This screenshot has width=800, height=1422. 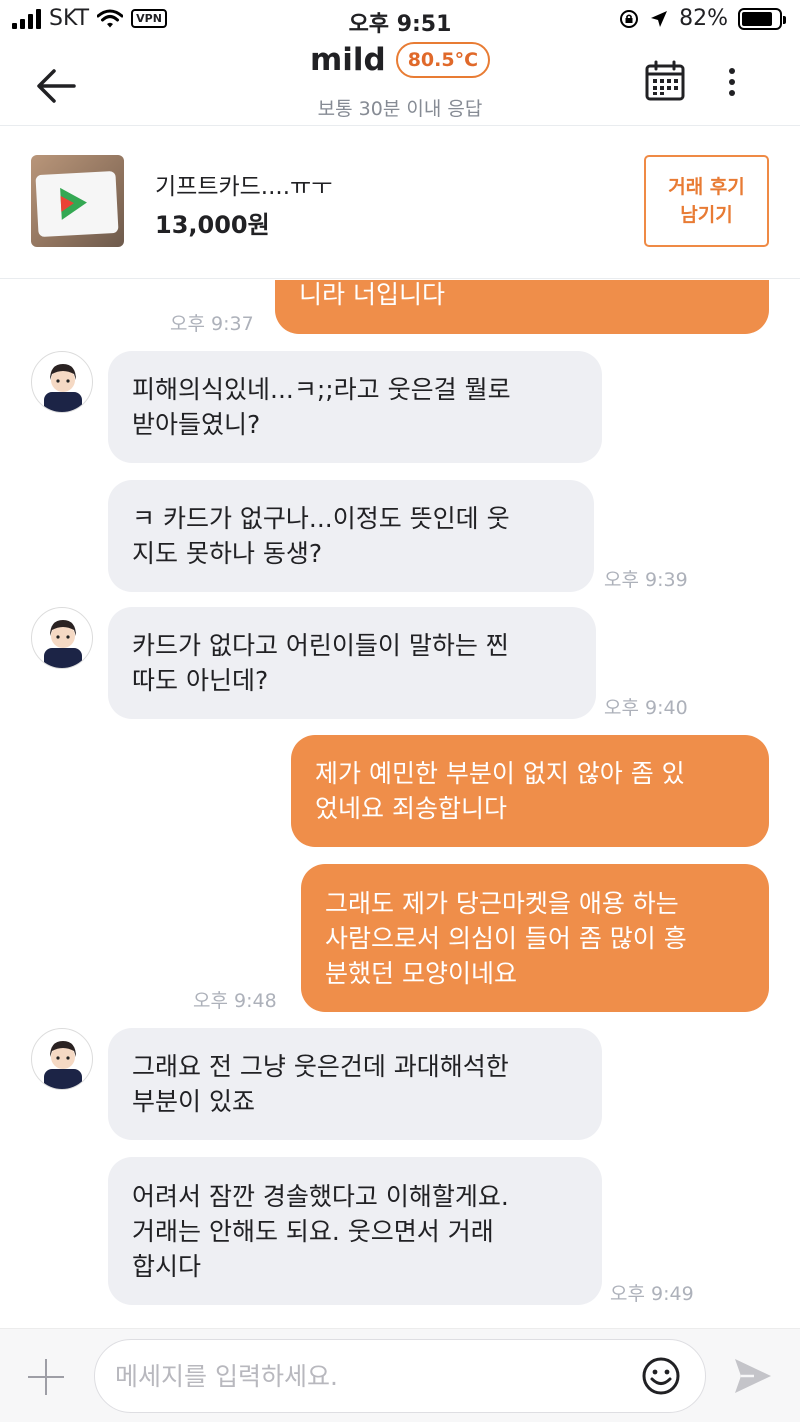 What do you see at coordinates (665, 81) in the screenshot?
I see `calendar-icon` at bounding box center [665, 81].